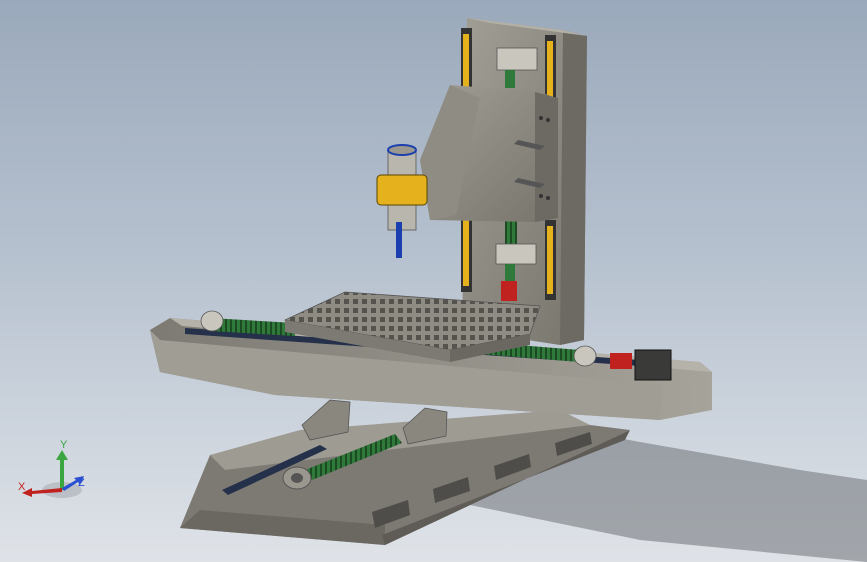 This screenshot has height=562, width=867. Describe the element at coordinates (212, 321) in the screenshot. I see `x-screw-bearing-left` at that location.